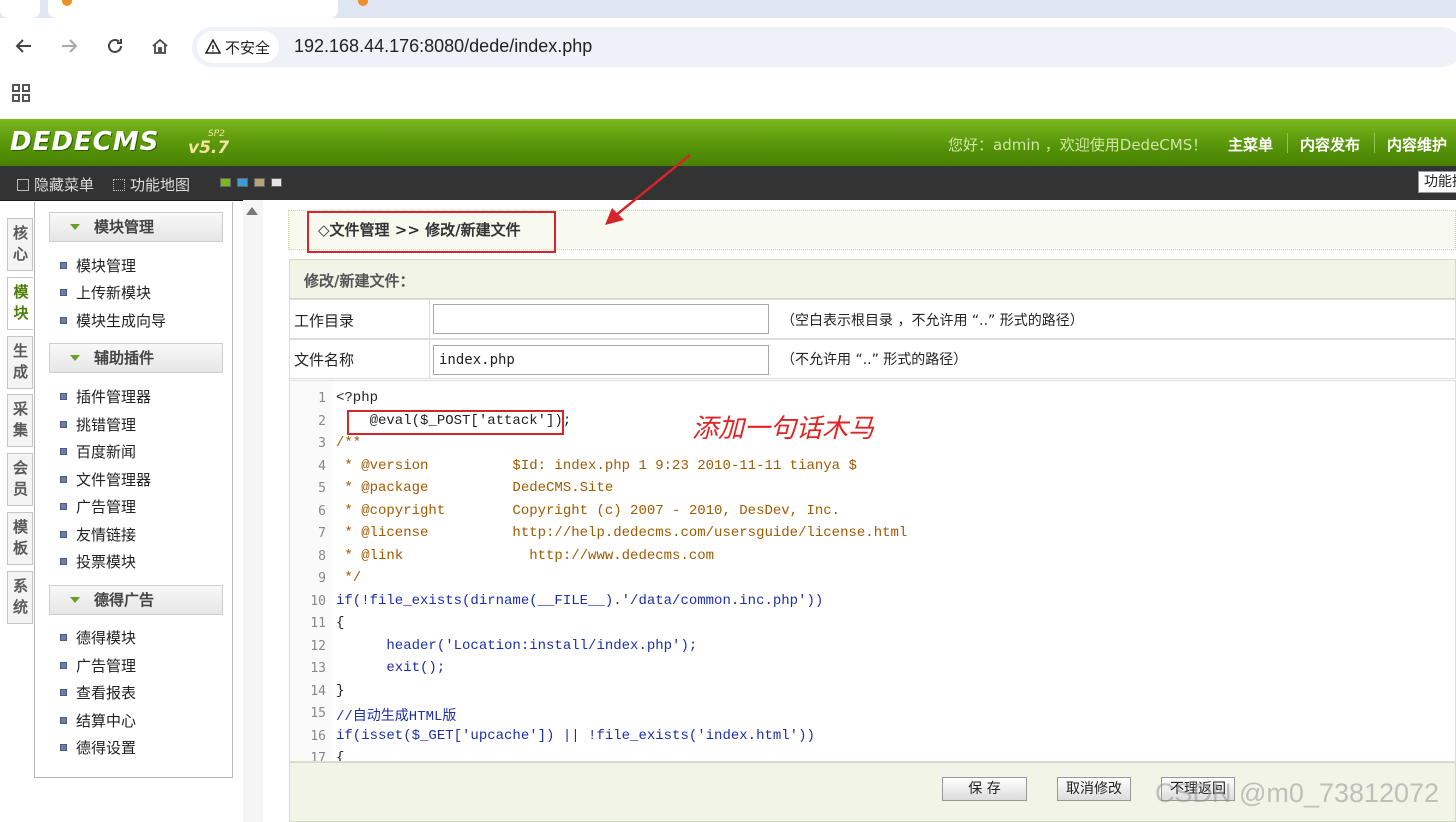  Describe the element at coordinates (728, 183) in the screenshot. I see `cms-toolbar` at that location.